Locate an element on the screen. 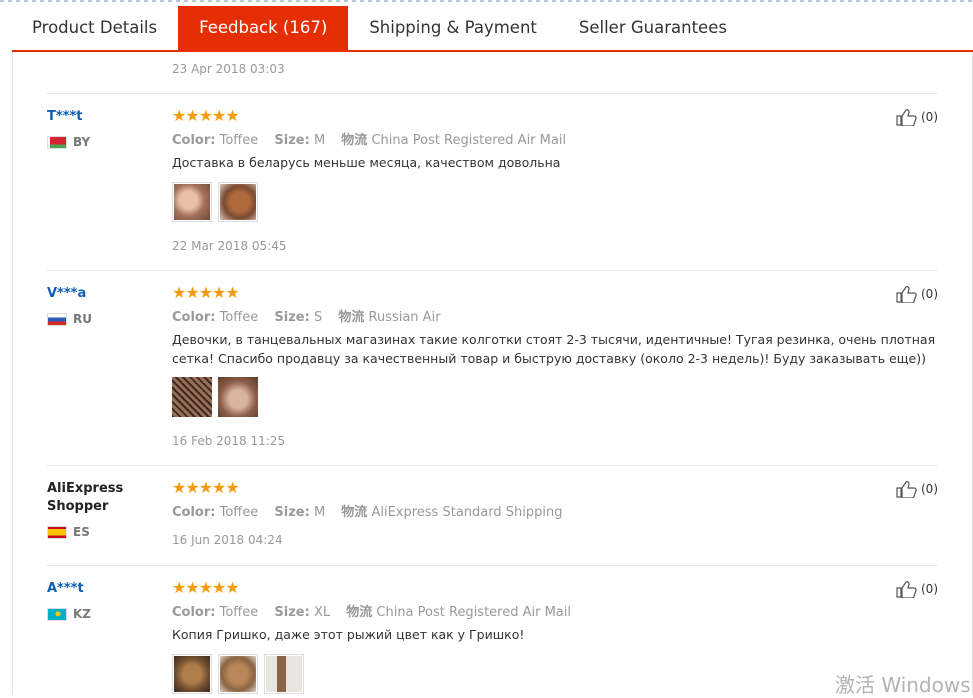 The width and height of the screenshot is (973, 698). reviewer-country: BY is located at coordinates (68, 142).